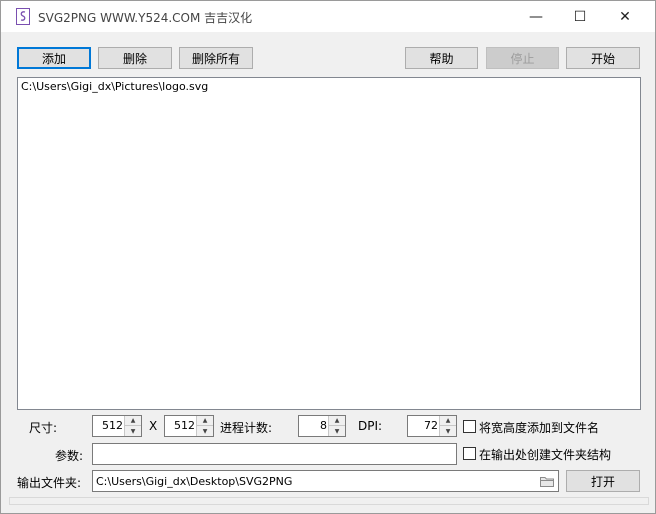 Image resolution: width=656 pixels, height=514 pixels. What do you see at coordinates (370, 426) in the screenshot?
I see `dpi-label: DPI:` at bounding box center [370, 426].